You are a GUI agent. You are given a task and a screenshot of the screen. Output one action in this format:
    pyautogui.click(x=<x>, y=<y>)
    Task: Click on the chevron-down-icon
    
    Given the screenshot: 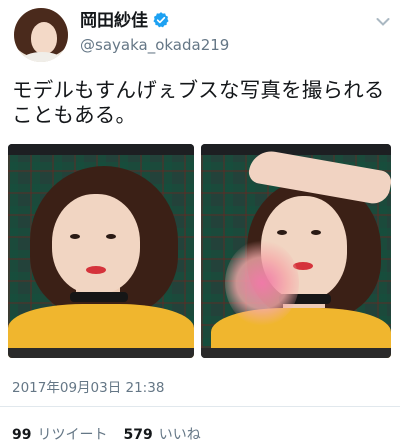 What is the action you would take?
    pyautogui.click(x=383, y=21)
    